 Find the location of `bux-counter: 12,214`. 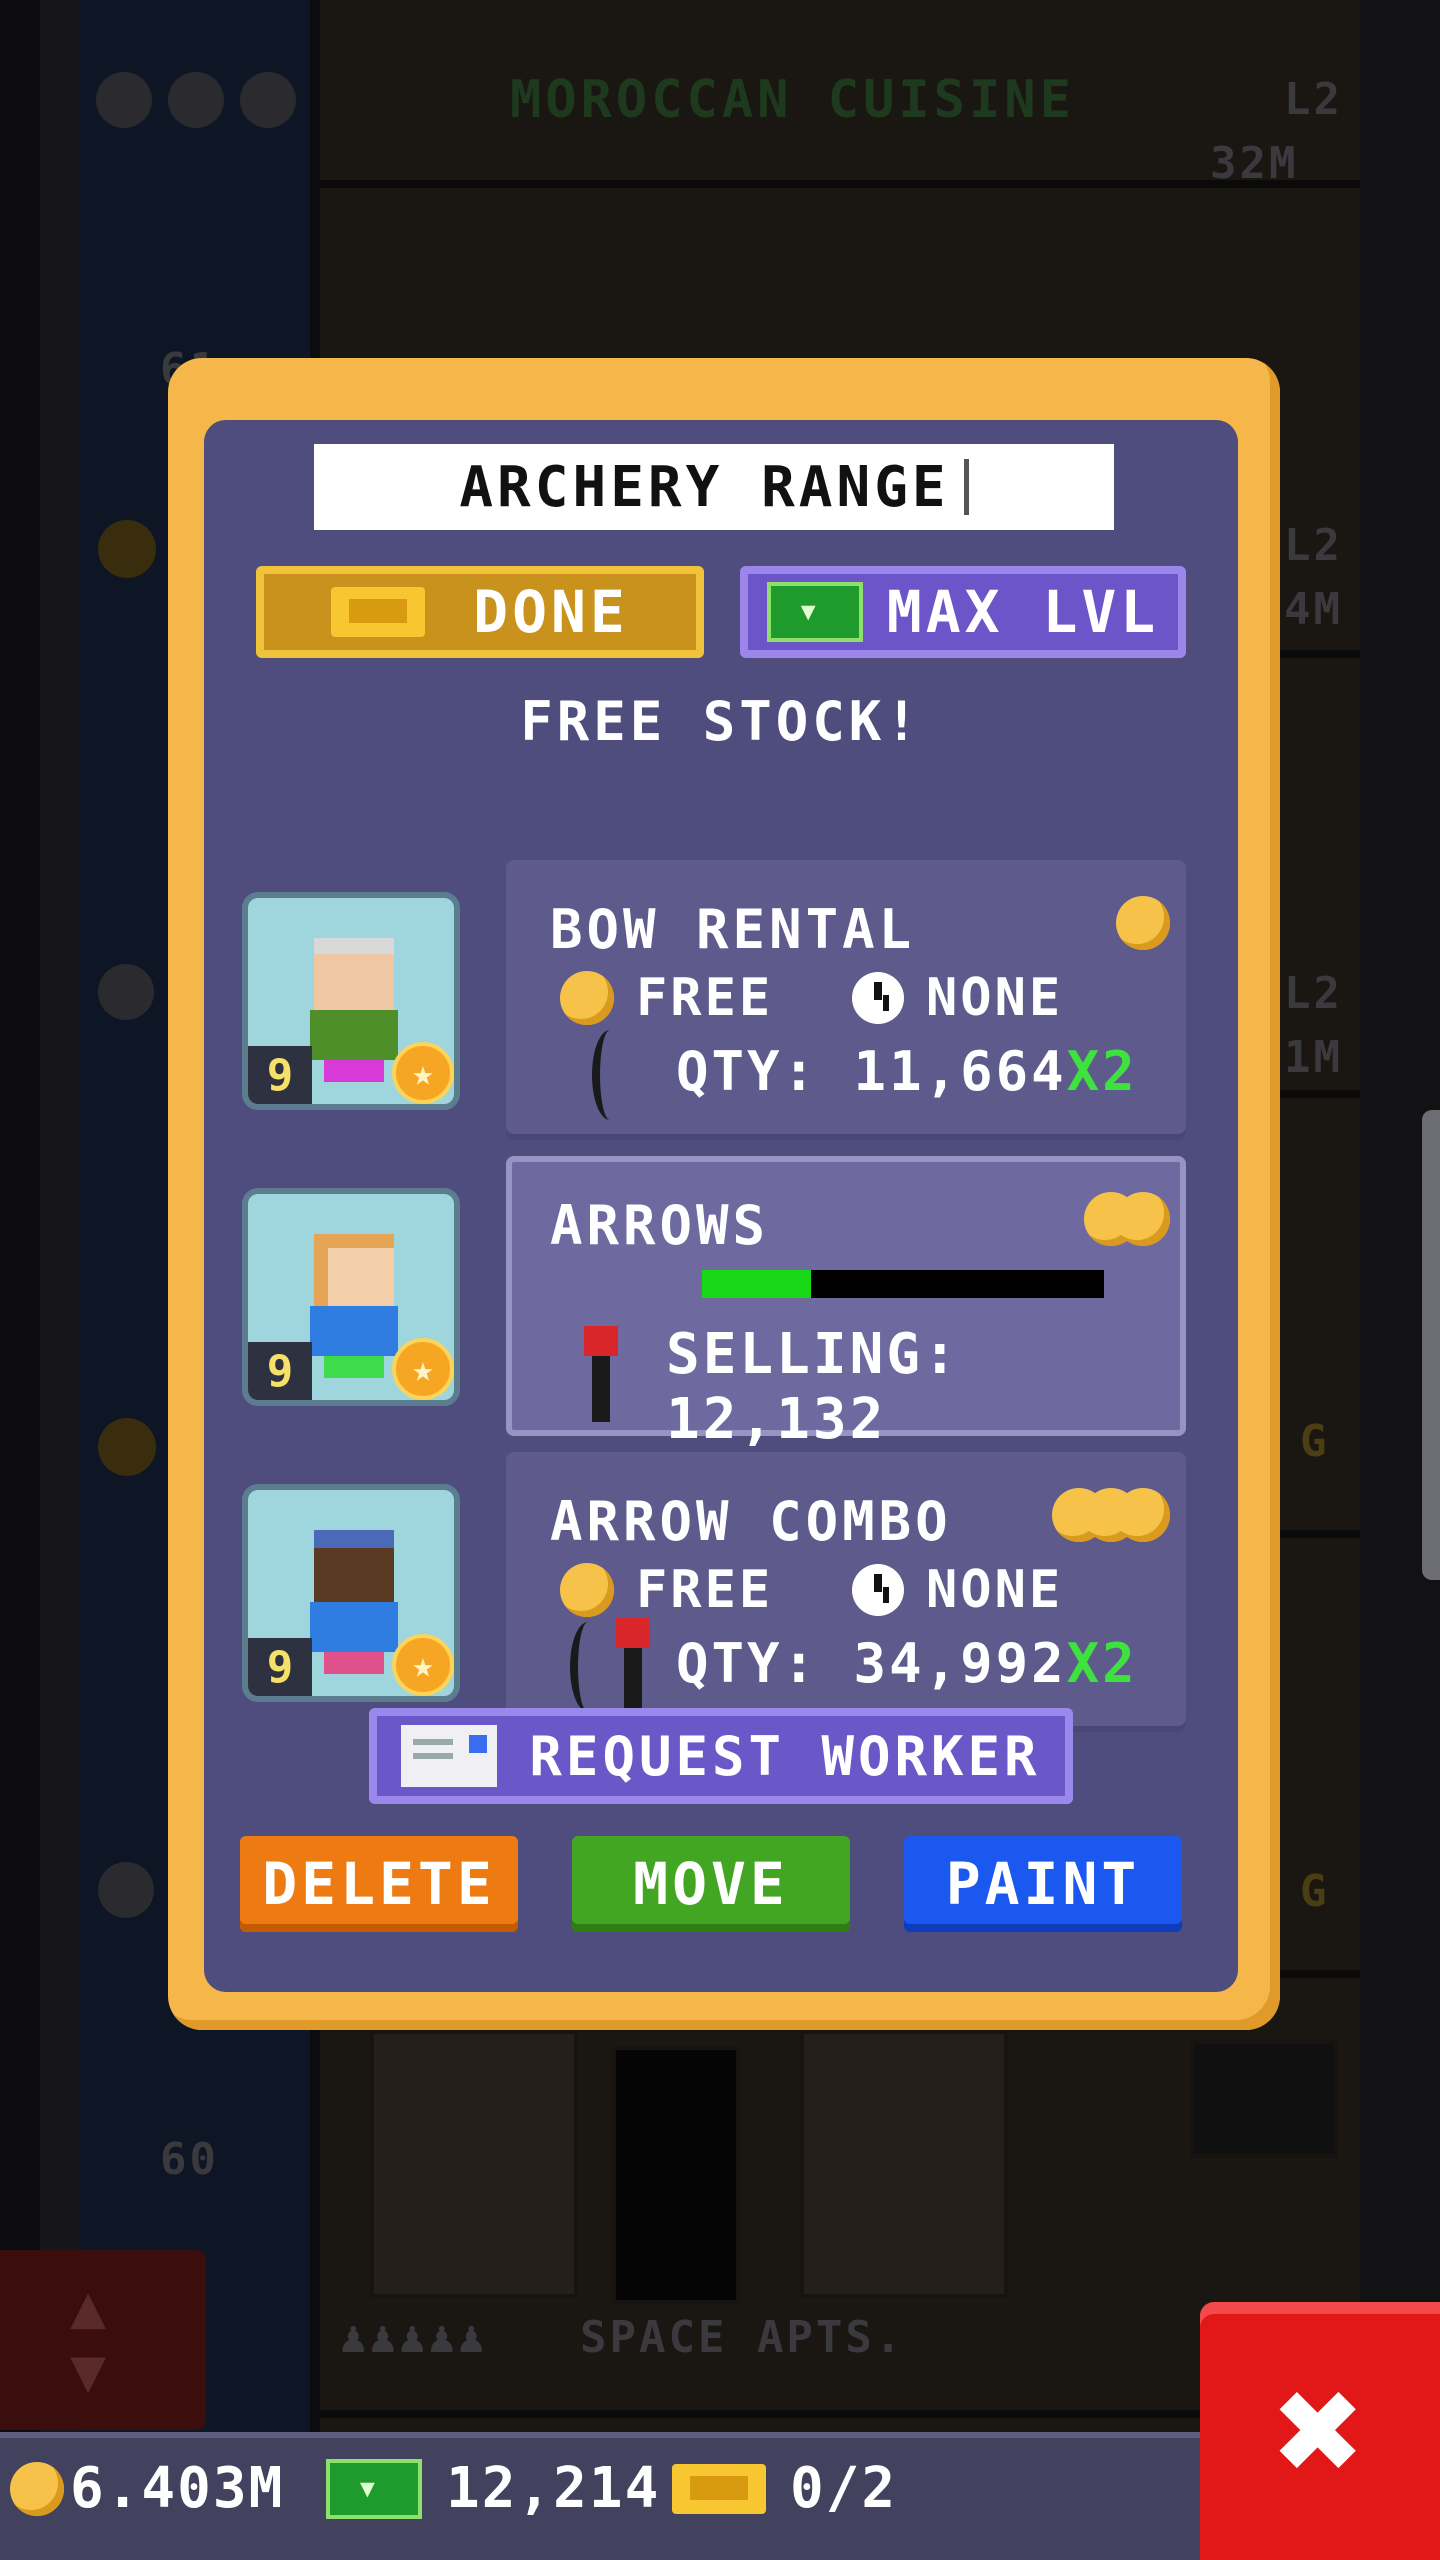

bux-counter: 12,214 is located at coordinates (493, 2488).